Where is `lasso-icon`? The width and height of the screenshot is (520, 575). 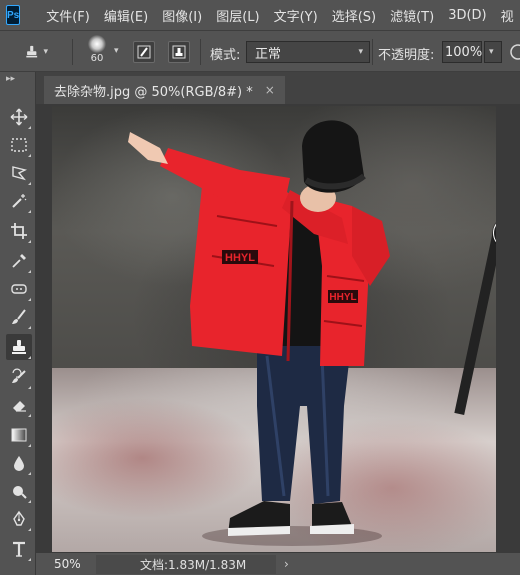 lasso-icon is located at coordinates (20, 173).